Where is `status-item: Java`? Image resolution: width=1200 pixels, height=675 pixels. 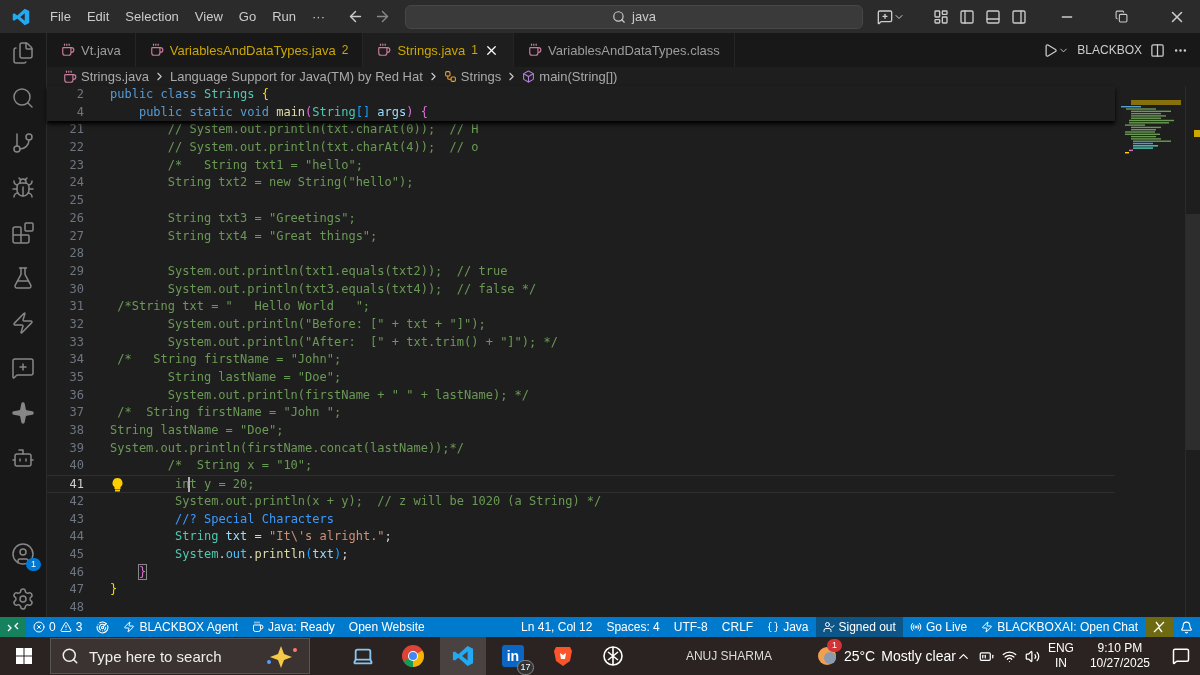 status-item: Java is located at coordinates (788, 627).